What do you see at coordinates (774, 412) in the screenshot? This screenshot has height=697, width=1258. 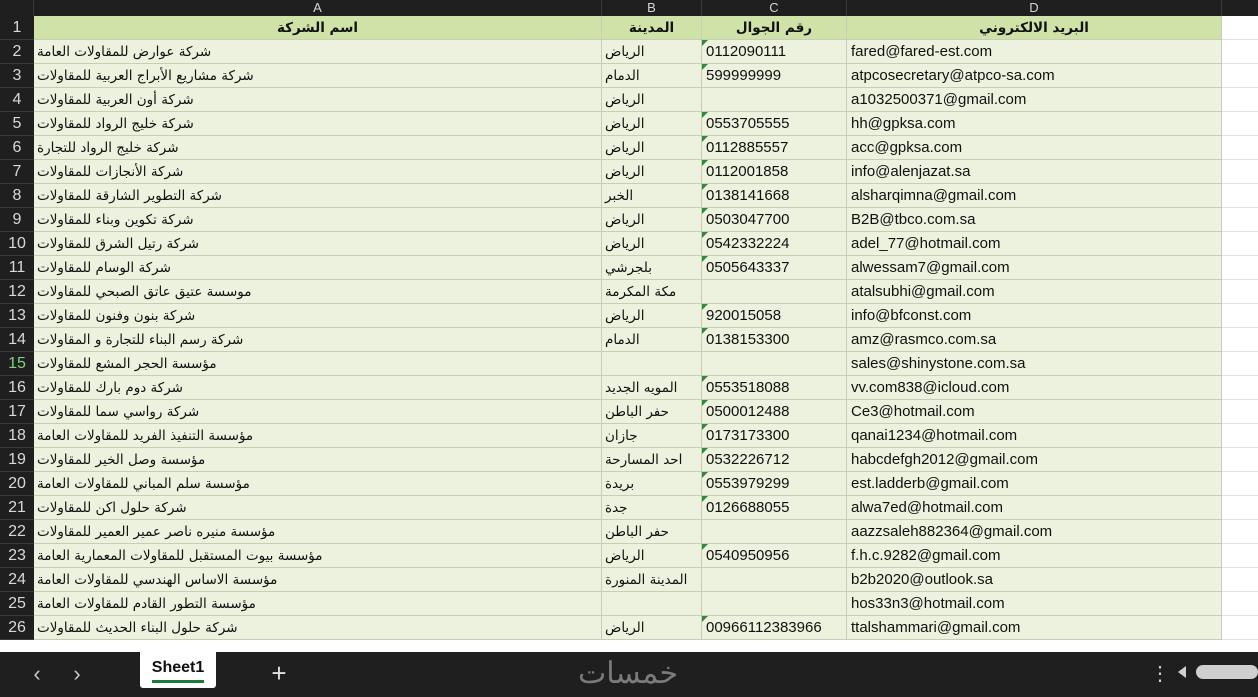 I see `mobile-cell: 0500012488` at bounding box center [774, 412].